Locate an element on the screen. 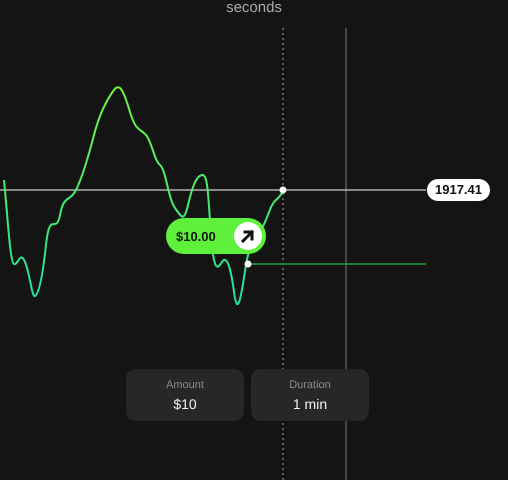 This screenshot has width=508, height=480. arrow-up-right-icon is located at coordinates (248, 236).